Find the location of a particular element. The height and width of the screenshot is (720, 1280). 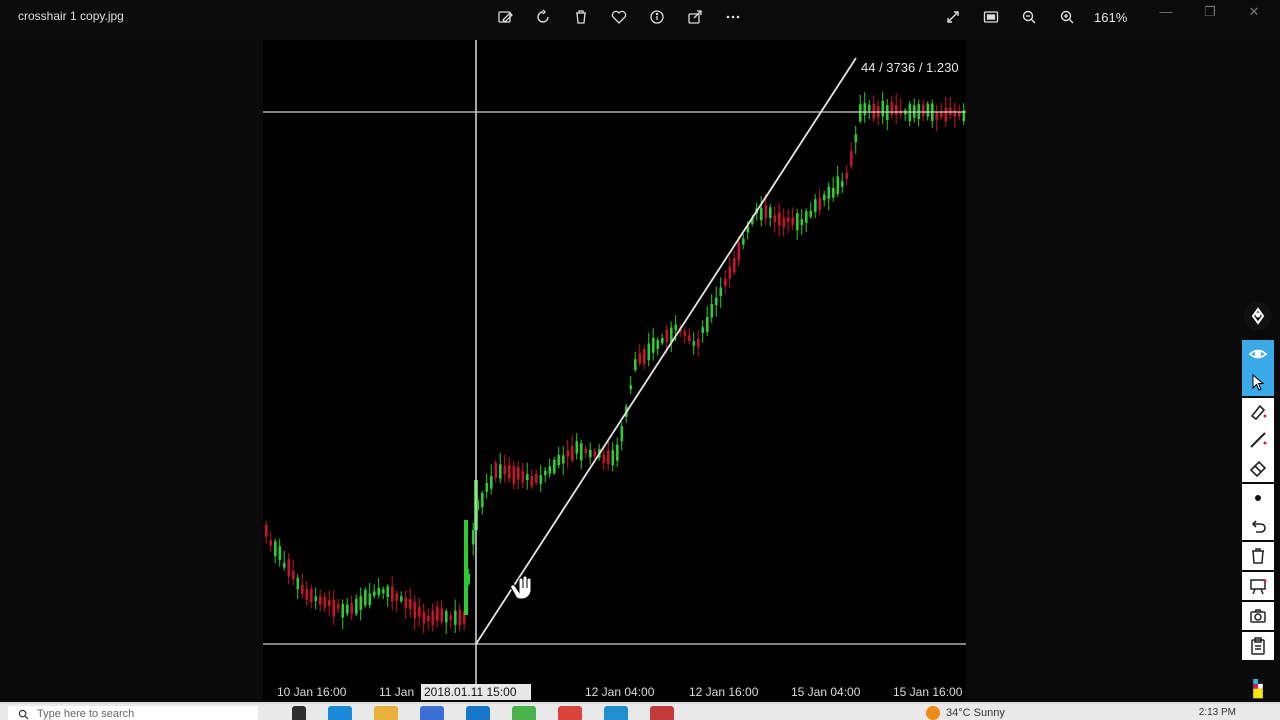

trash-icon is located at coordinates (1258, 556).